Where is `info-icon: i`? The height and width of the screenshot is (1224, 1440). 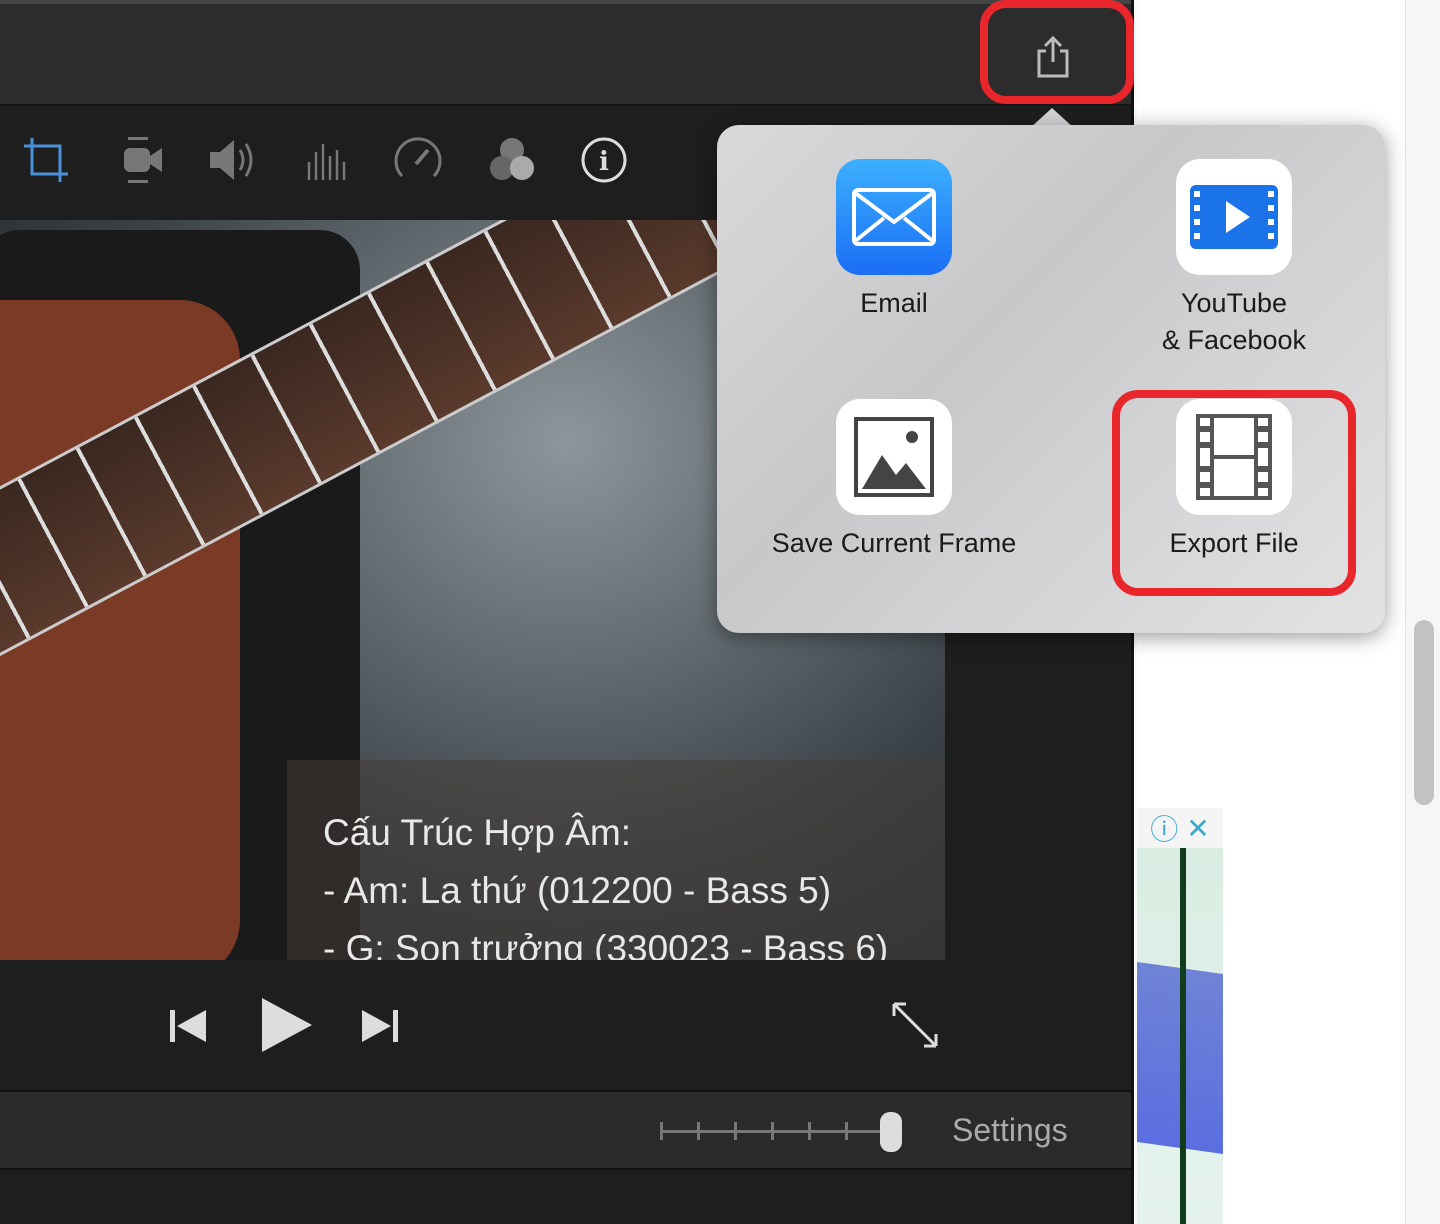 info-icon: i is located at coordinates (604, 160).